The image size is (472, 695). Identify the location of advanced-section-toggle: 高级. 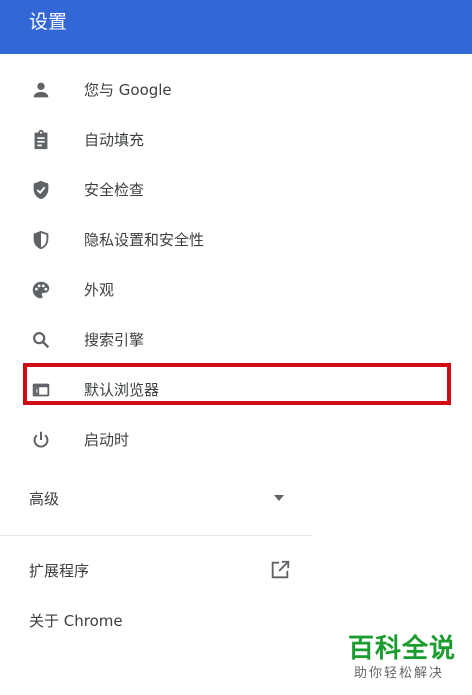
(156, 499).